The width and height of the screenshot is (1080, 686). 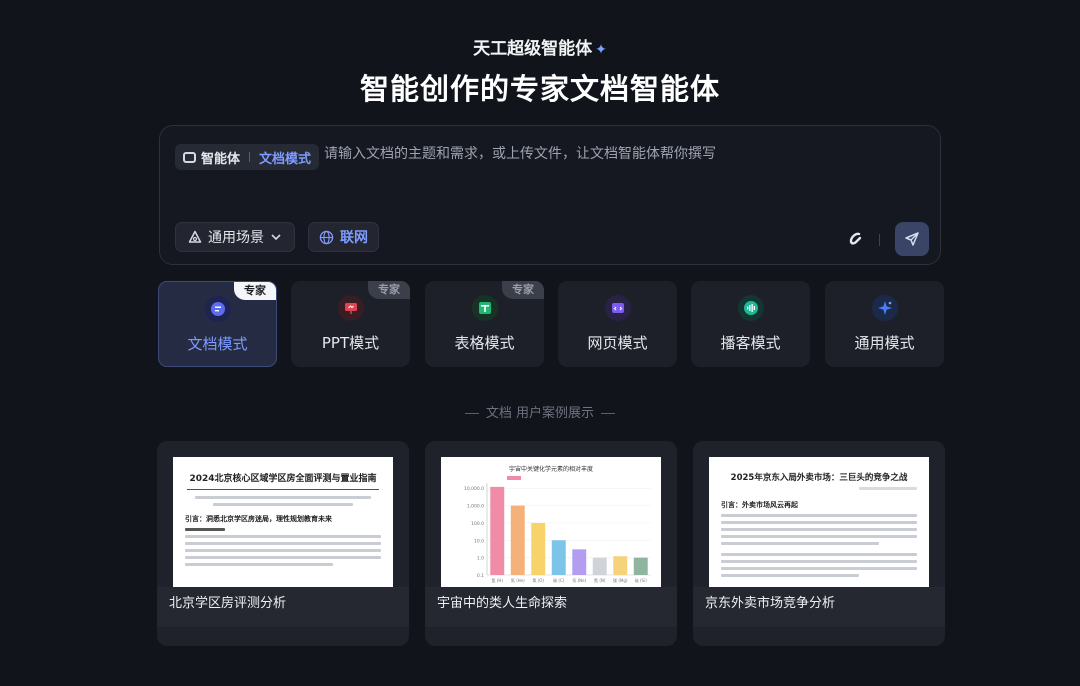 I want to click on mode-label: 通用模式, so click(x=884, y=343).